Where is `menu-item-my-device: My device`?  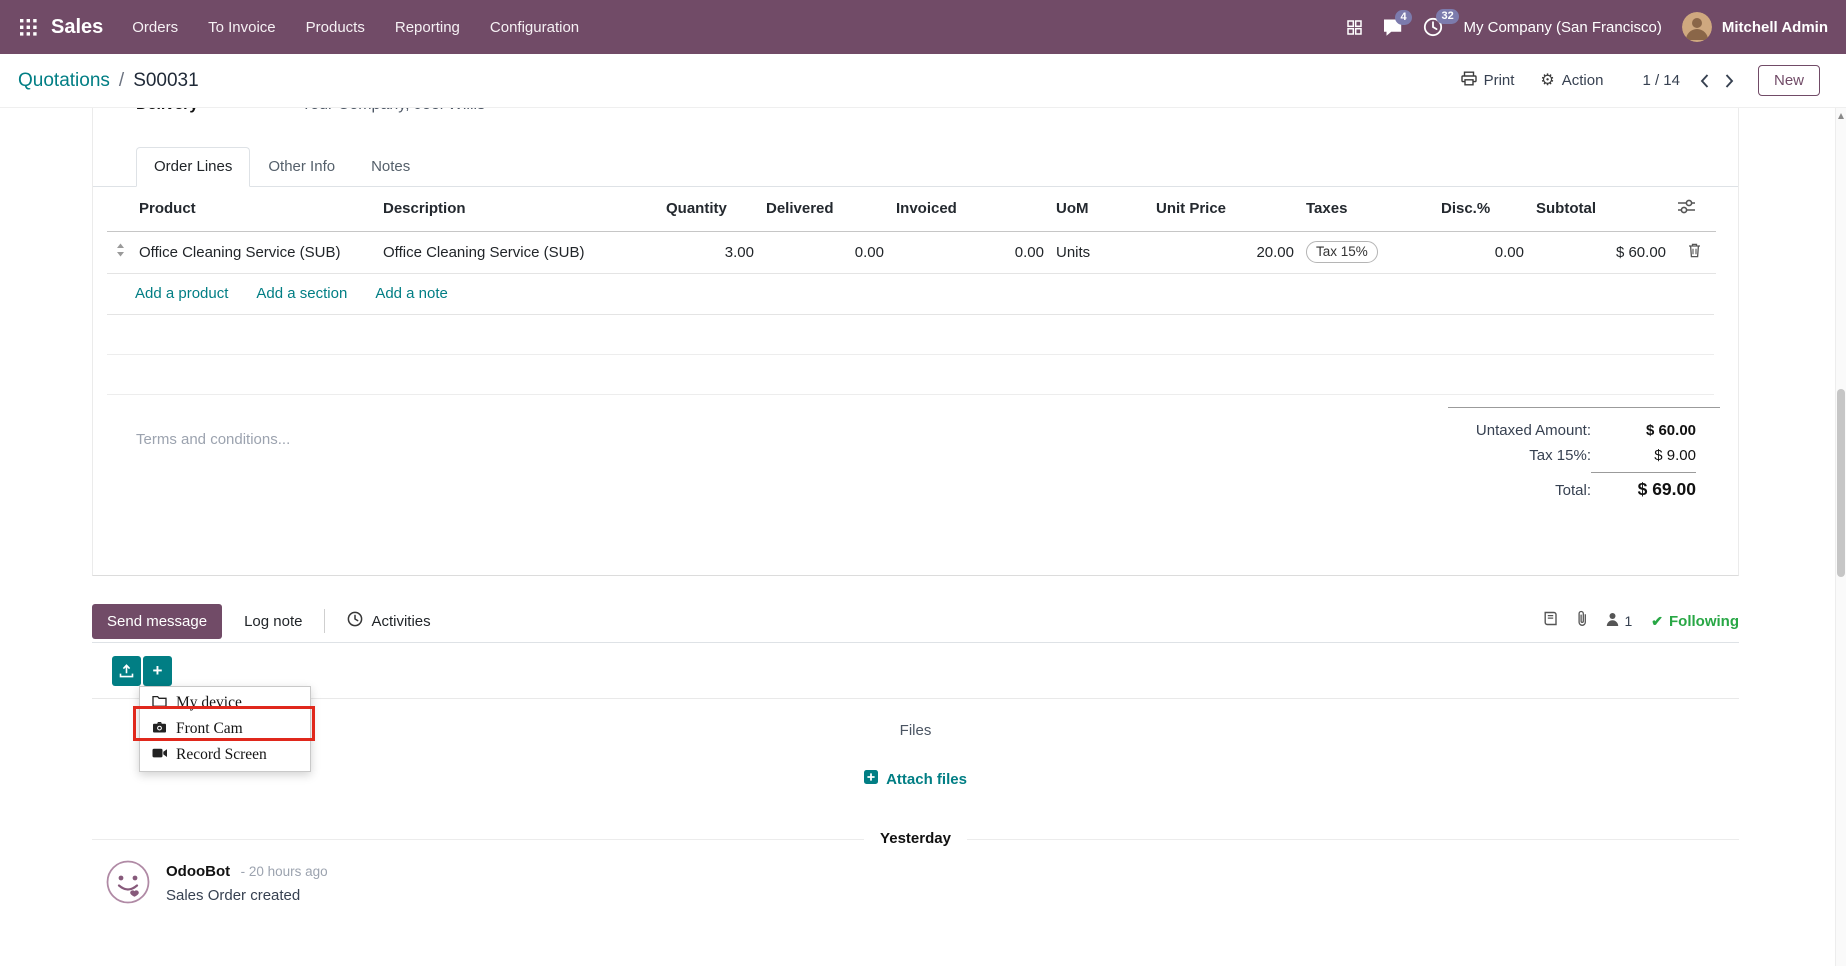 menu-item-my-device: My device is located at coordinates (225, 703).